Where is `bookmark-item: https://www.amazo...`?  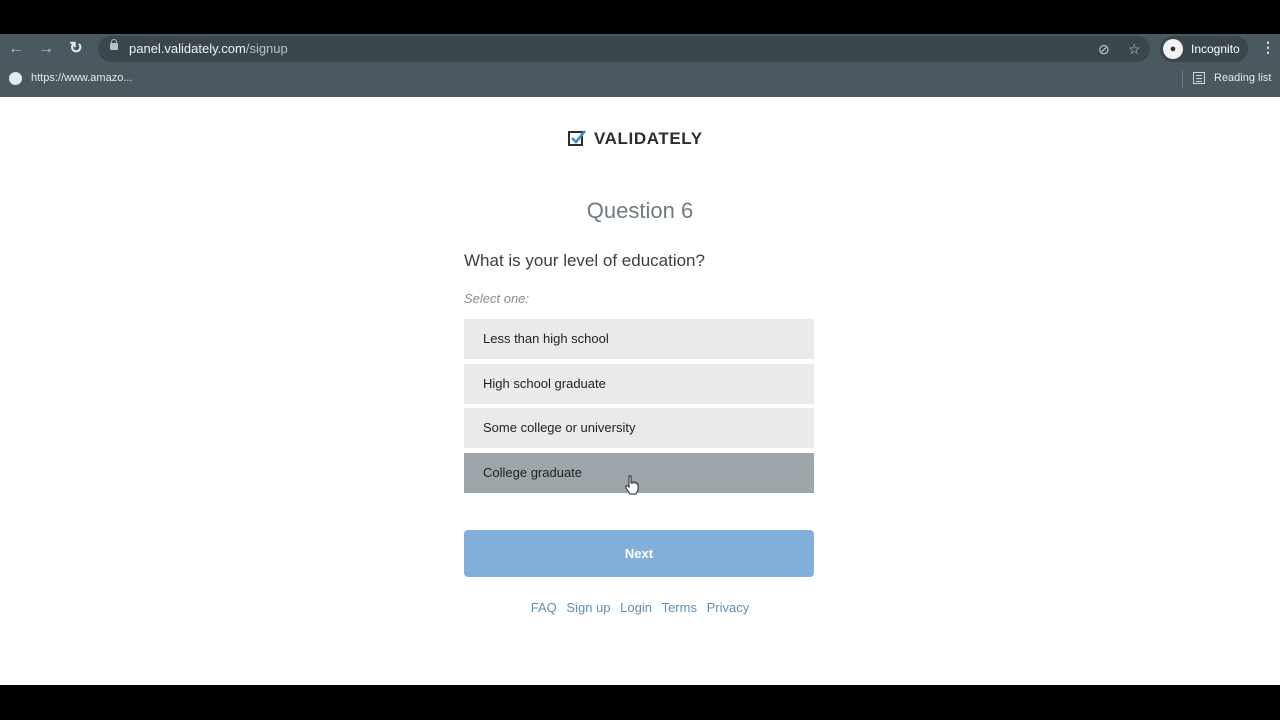
bookmark-item: https://www.amazo... is located at coordinates (81, 78).